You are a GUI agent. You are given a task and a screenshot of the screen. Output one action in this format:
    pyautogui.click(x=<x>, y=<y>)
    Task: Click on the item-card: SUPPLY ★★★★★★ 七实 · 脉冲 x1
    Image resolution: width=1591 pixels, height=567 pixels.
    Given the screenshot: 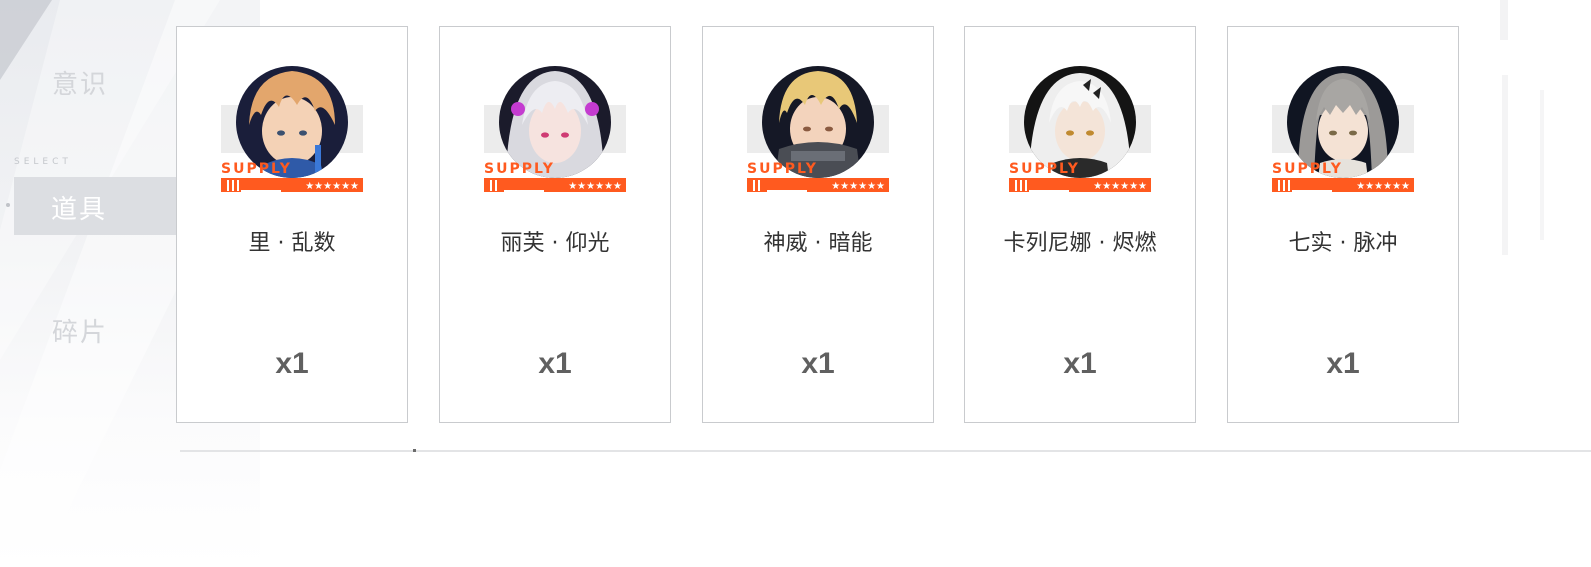 What is the action you would take?
    pyautogui.click(x=1343, y=224)
    